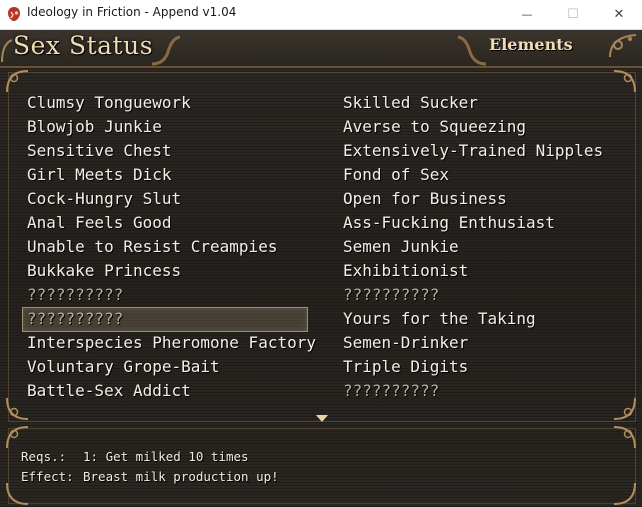 Image resolution: width=642 pixels, height=507 pixels. I want to click on minimize-button: —, so click(527, 14).